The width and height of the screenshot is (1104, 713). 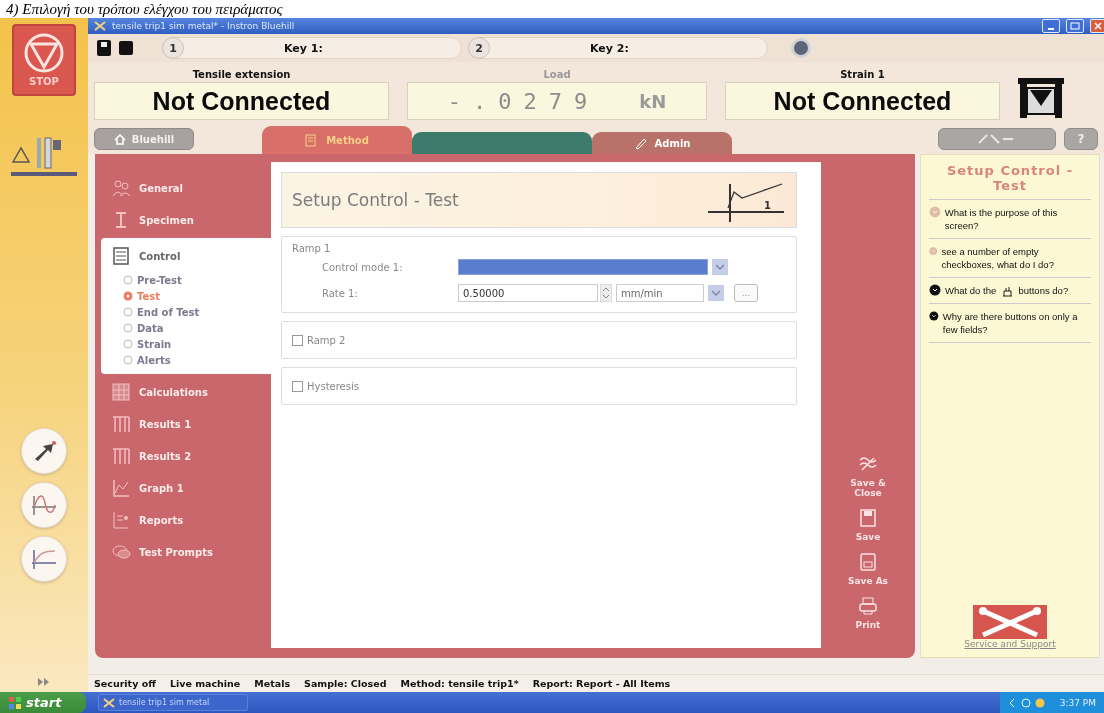 I want to click on tab: Method, so click(x=337, y=140).